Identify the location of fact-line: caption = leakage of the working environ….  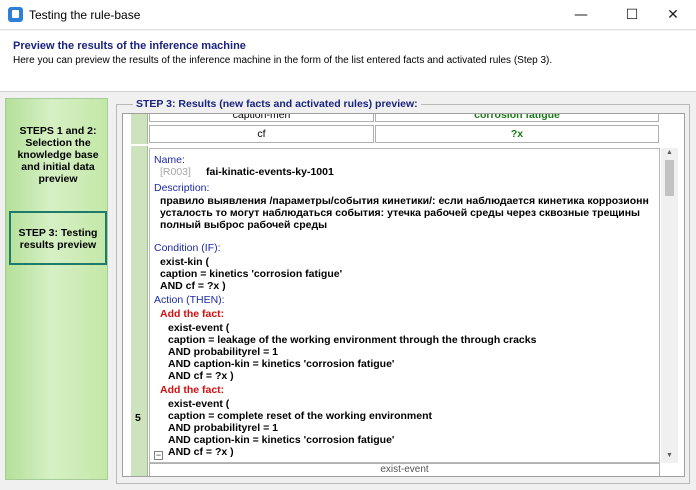
(352, 340).